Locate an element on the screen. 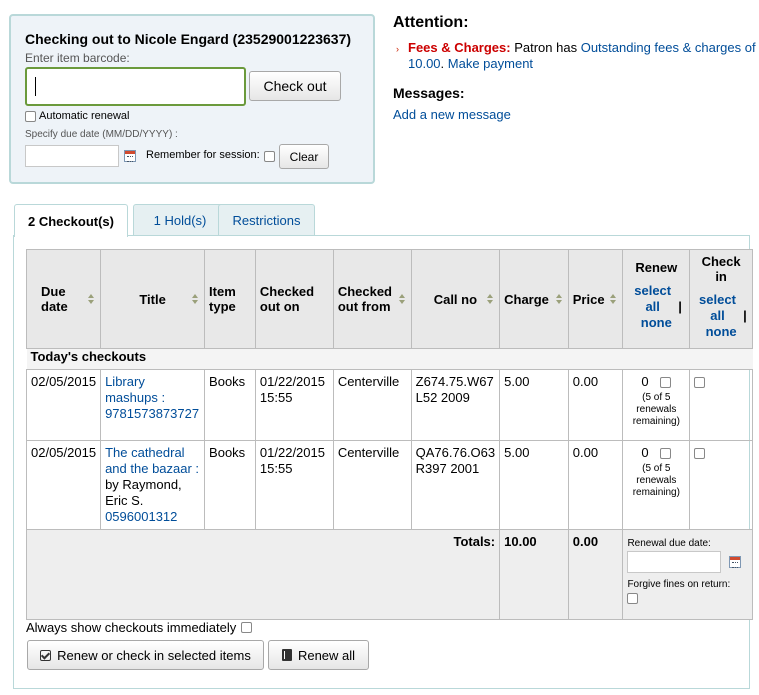 This screenshot has height=695, width=759. due-date-input is located at coordinates (72, 156).